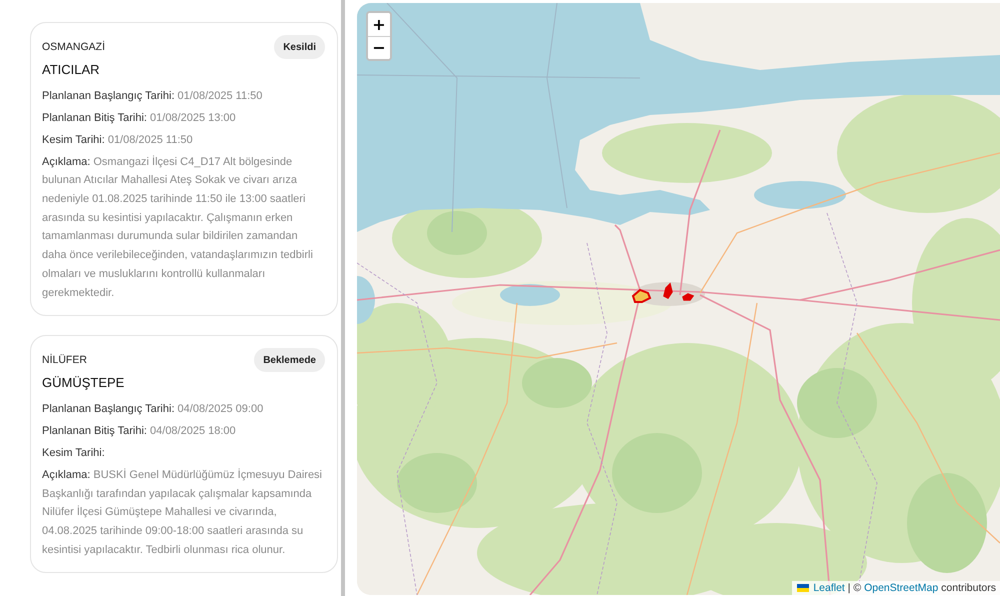 Image resolution: width=1000 pixels, height=596 pixels. Describe the element at coordinates (64, 360) in the screenshot. I see `district-name: NİLÜFER` at that location.